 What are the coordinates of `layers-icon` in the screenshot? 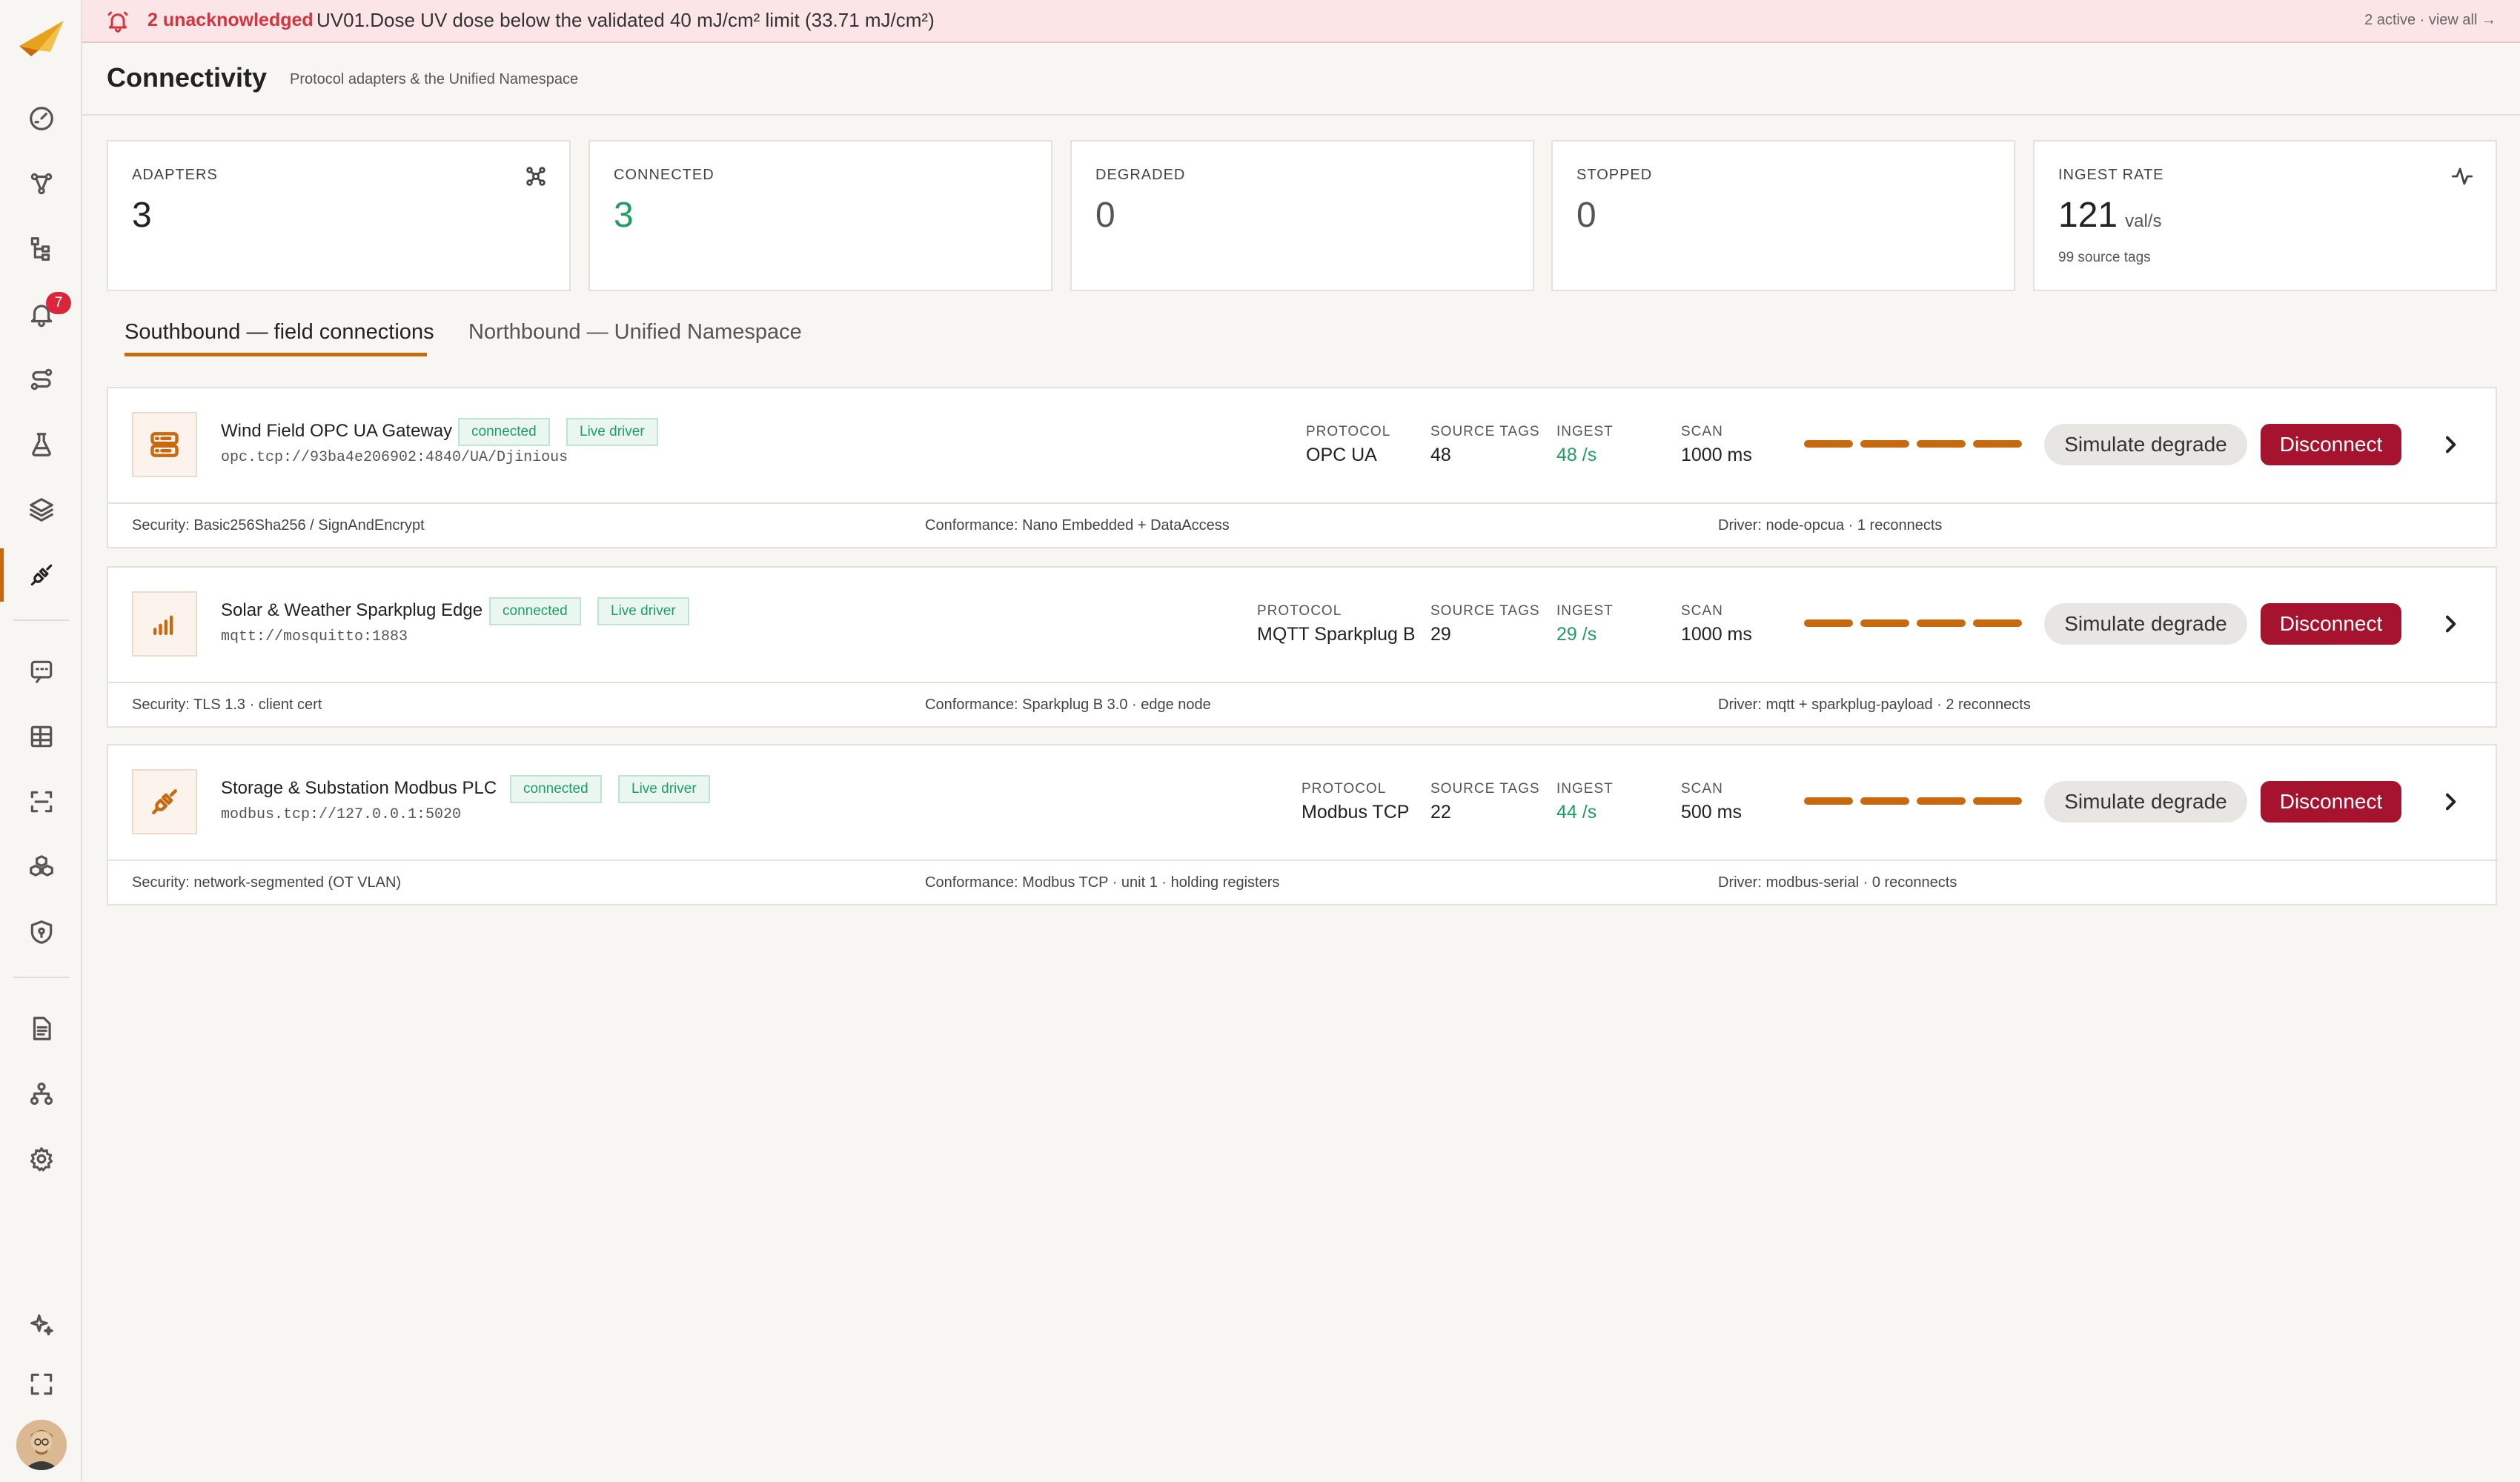 It's located at (41, 510).